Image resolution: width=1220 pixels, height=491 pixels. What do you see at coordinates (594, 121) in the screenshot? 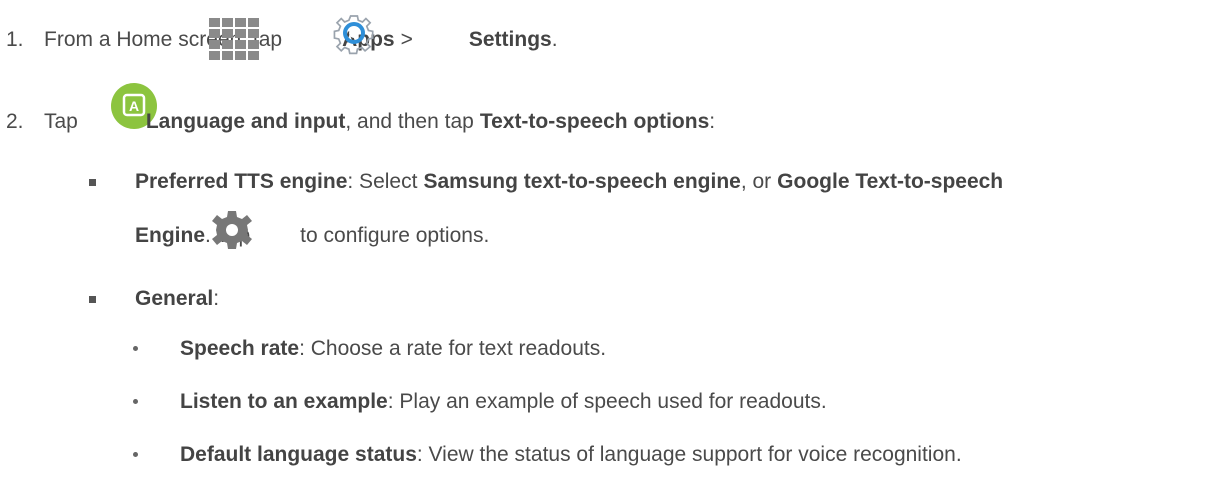
I see `tts-options-label: Text-to-speech options` at bounding box center [594, 121].